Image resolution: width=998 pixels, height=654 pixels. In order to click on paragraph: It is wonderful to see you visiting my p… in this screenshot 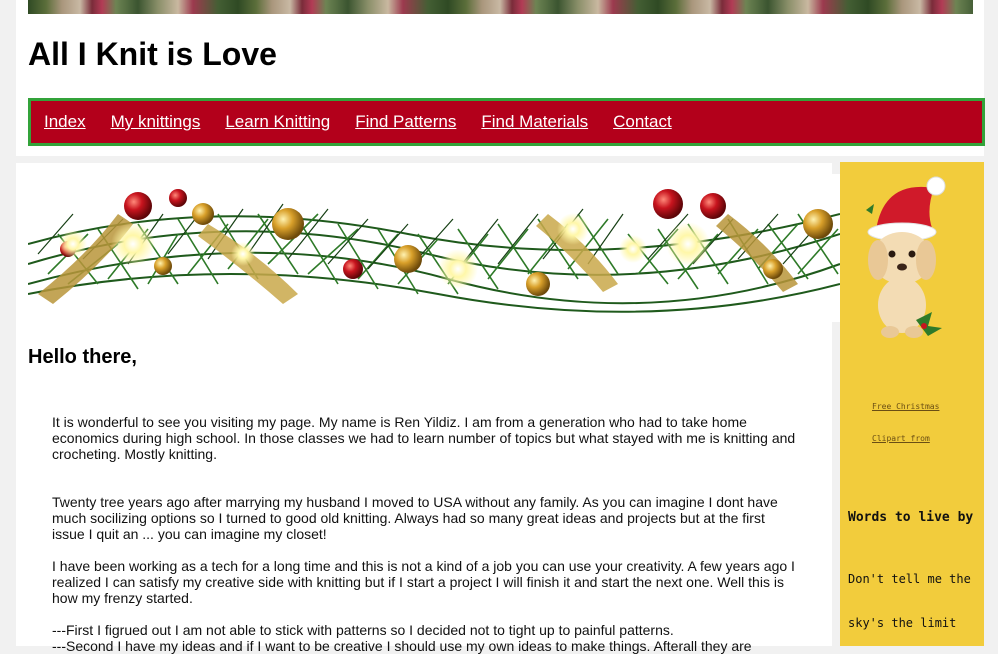, I will do `click(424, 438)`.